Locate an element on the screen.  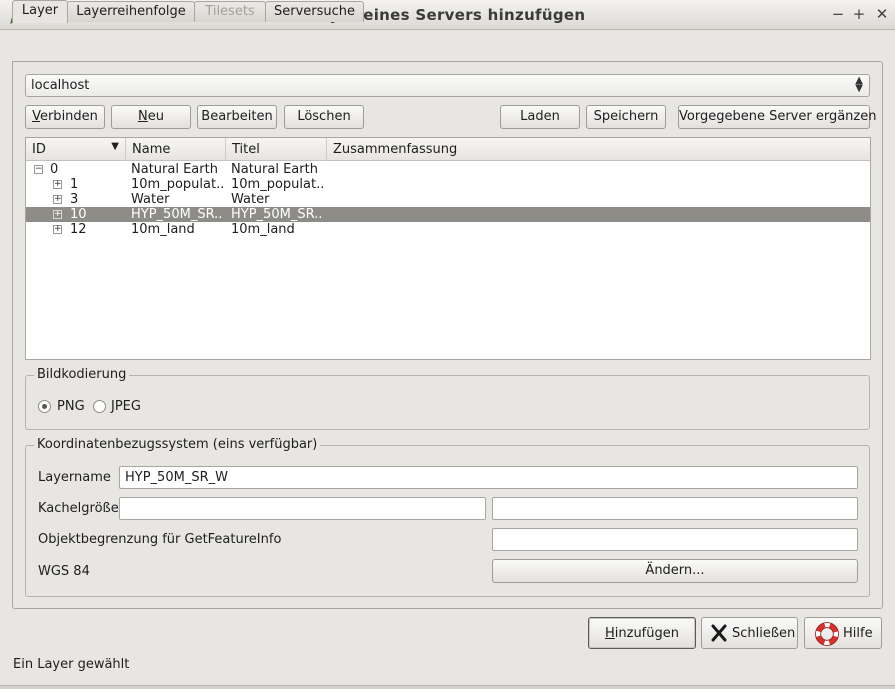
status-text: Ein Layer gewählt is located at coordinates (71, 664).